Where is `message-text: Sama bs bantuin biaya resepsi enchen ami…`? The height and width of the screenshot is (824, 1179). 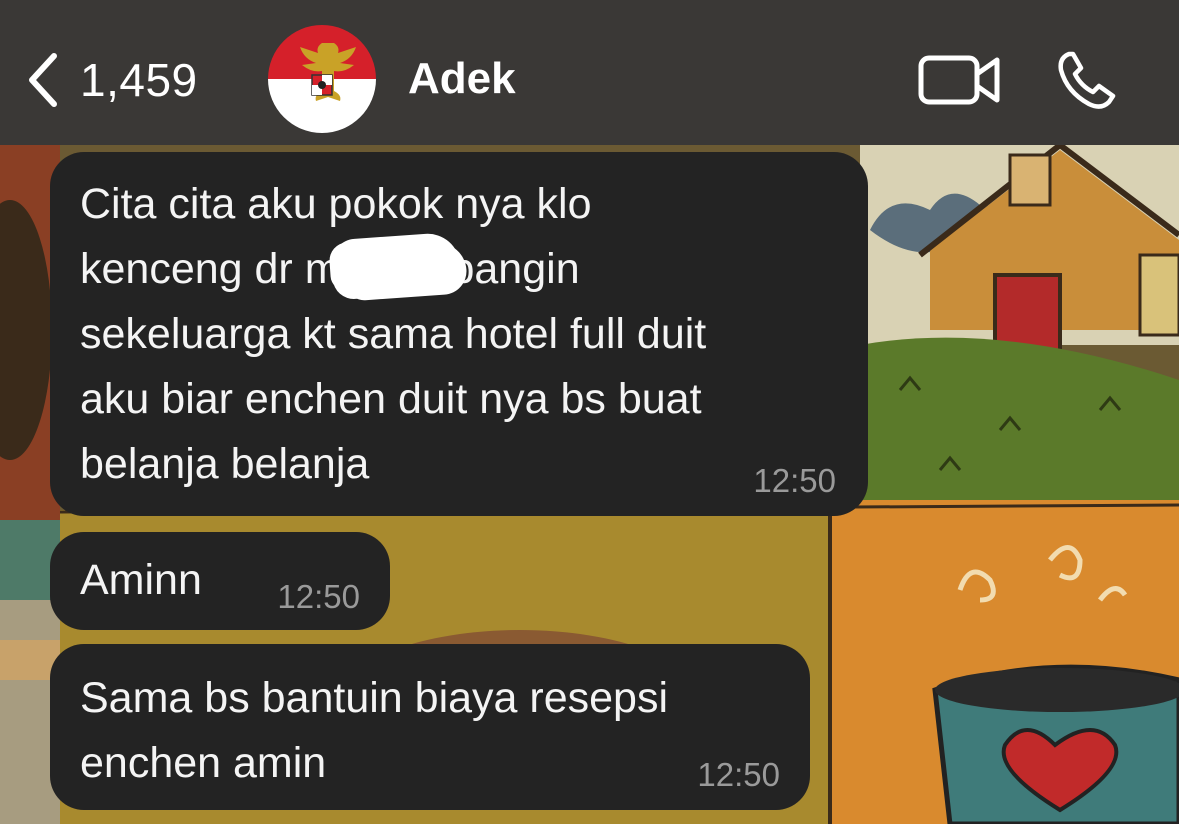 message-text: Sama bs bantuin biaya resepsi enchen ami… is located at coordinates (374, 730).